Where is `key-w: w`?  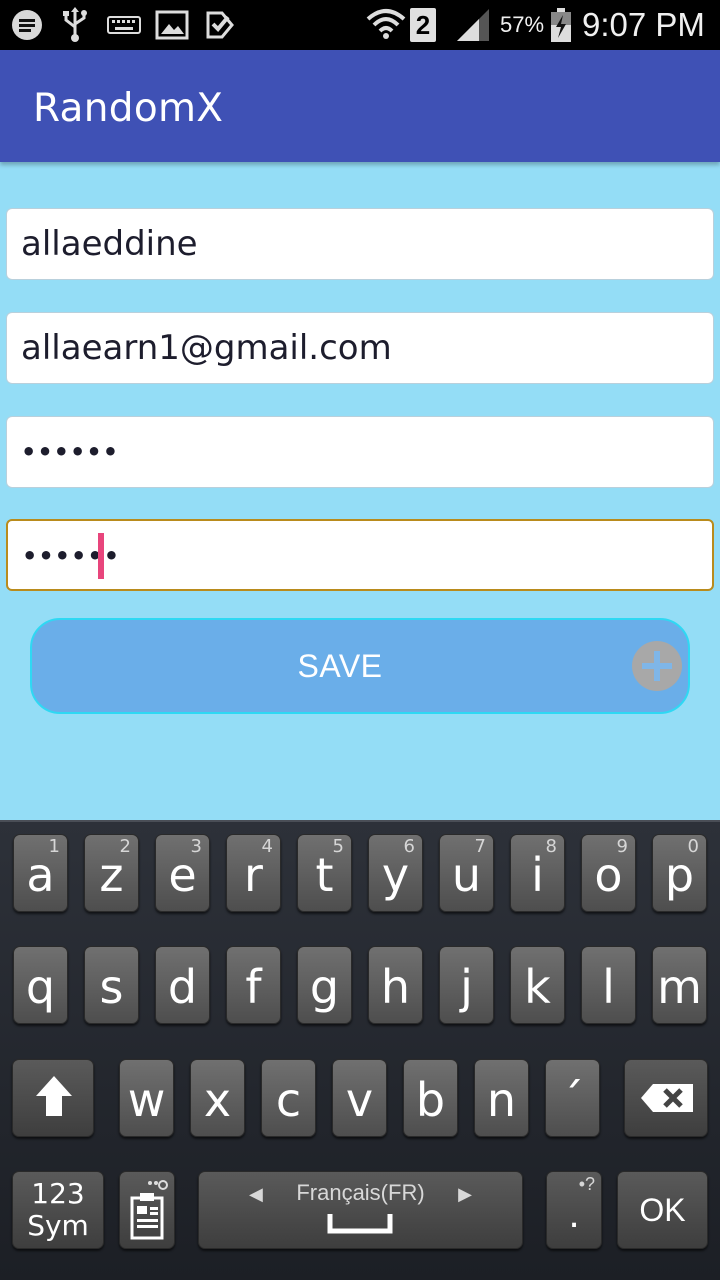
key-w: w is located at coordinates (146, 1098).